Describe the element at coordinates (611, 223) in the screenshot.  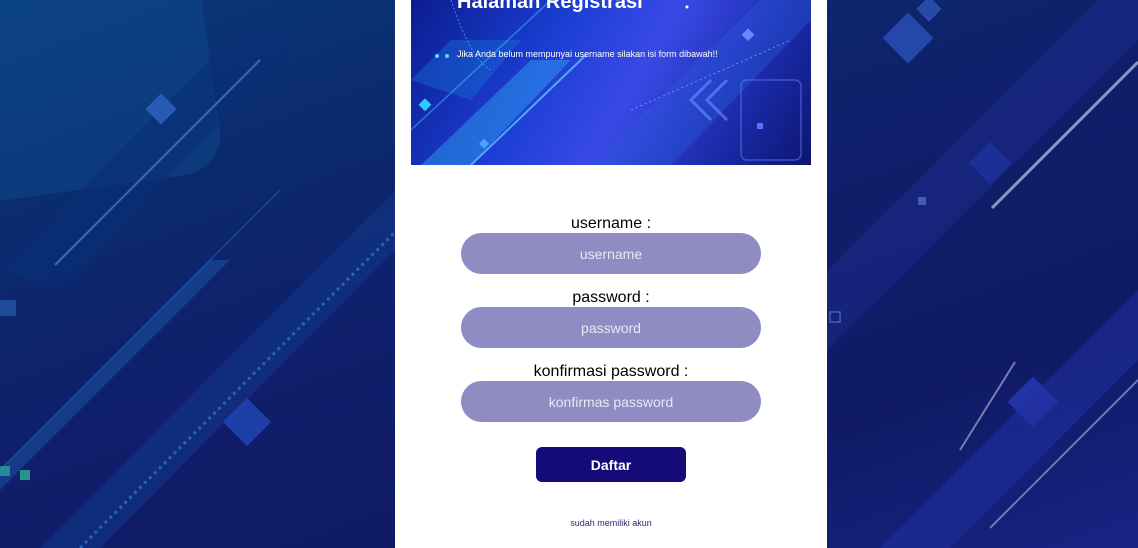
I see `username-label: username :` at that location.